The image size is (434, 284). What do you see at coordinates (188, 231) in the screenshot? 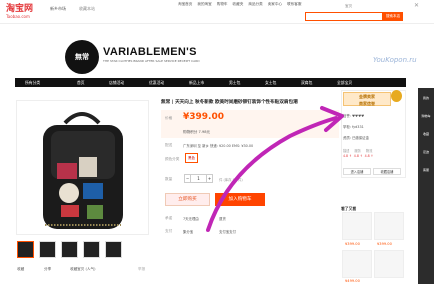
I see `payment-item: 集分宝` at bounding box center [188, 231].